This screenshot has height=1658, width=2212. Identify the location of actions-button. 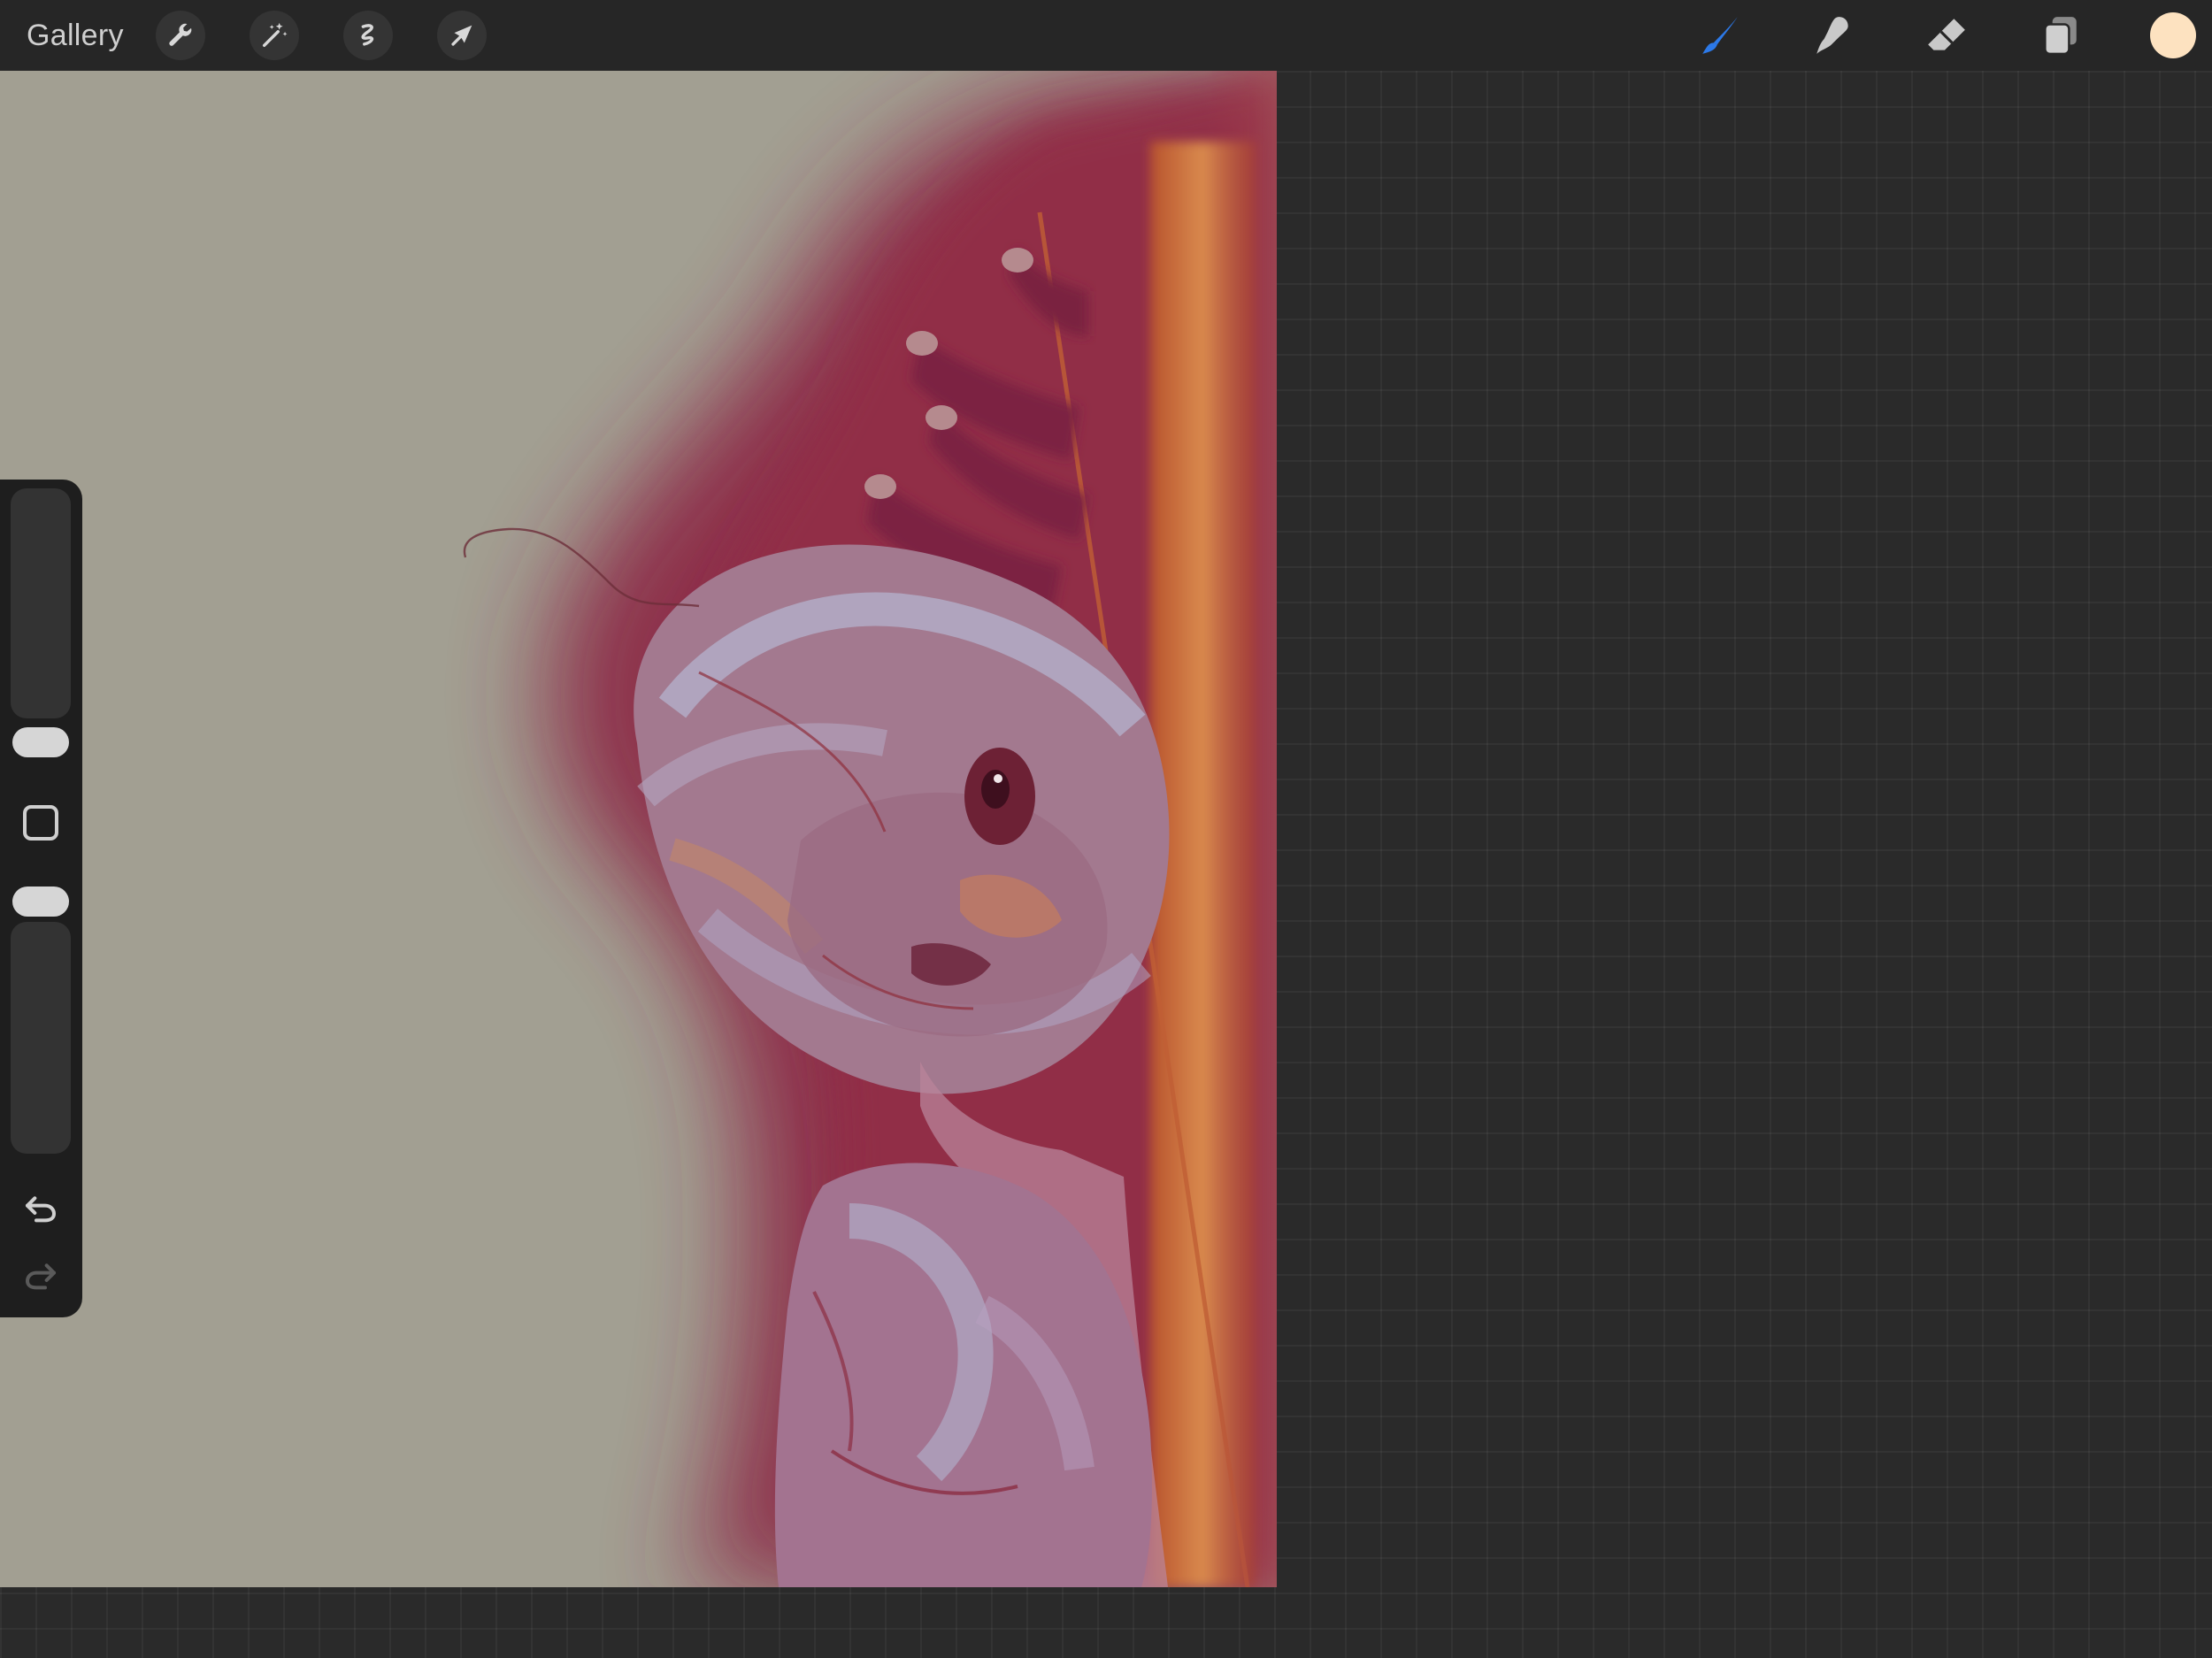
(181, 35).